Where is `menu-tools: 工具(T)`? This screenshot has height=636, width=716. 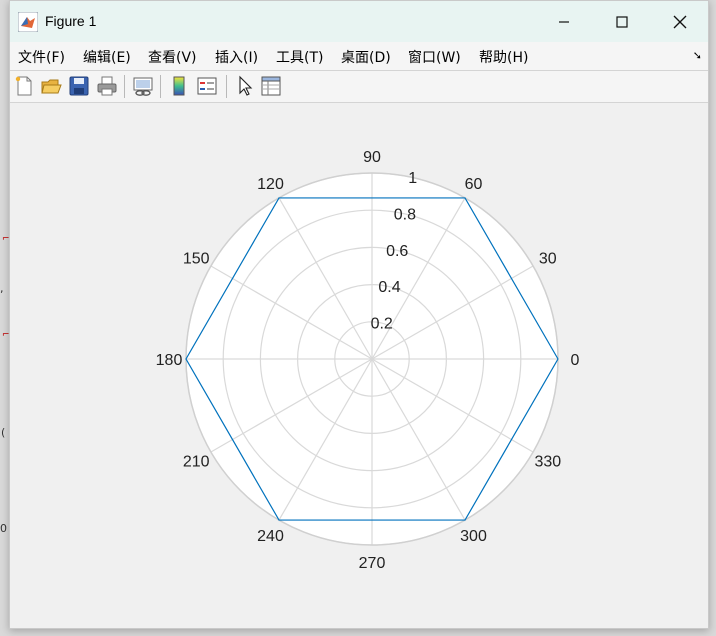
menu-tools: 工具(T) is located at coordinates (299, 57).